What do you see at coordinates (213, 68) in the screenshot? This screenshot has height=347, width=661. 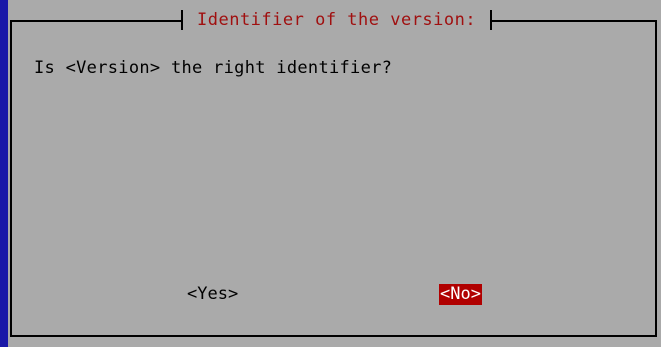 I see `dialog-question: Is <Version> the right identifier?` at bounding box center [213, 68].